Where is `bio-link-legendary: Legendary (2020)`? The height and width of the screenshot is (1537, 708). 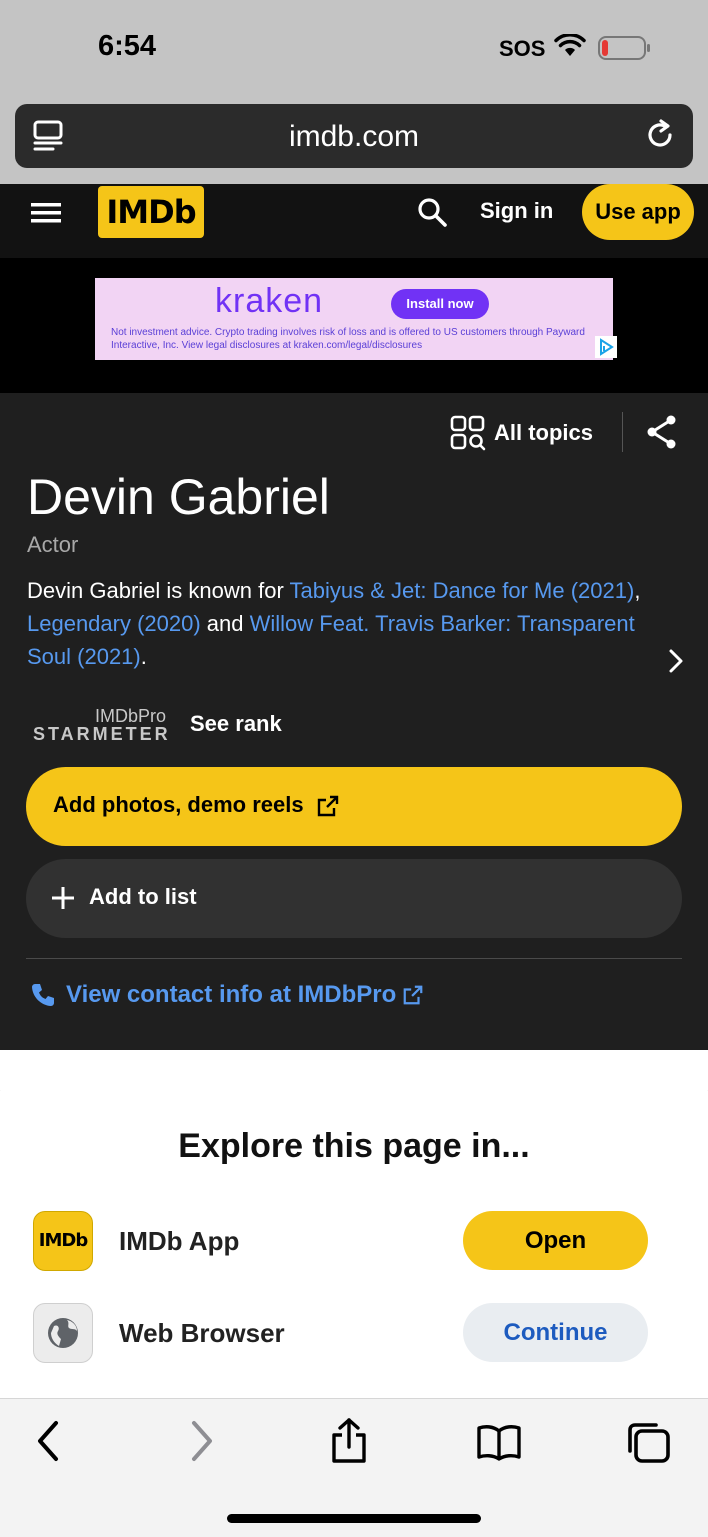 bio-link-legendary: Legendary (2020) is located at coordinates (114, 623).